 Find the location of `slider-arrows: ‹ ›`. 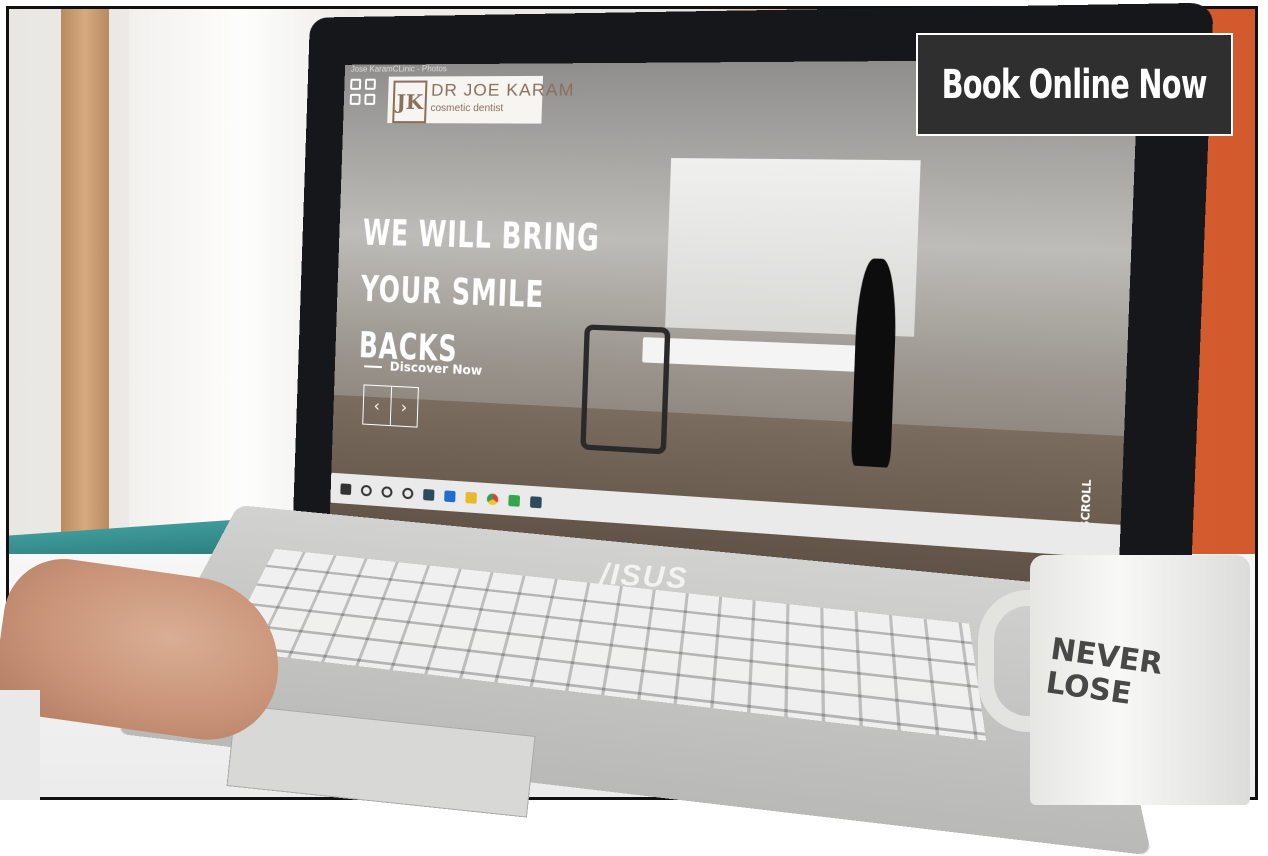

slider-arrows: ‹ › is located at coordinates (390, 406).